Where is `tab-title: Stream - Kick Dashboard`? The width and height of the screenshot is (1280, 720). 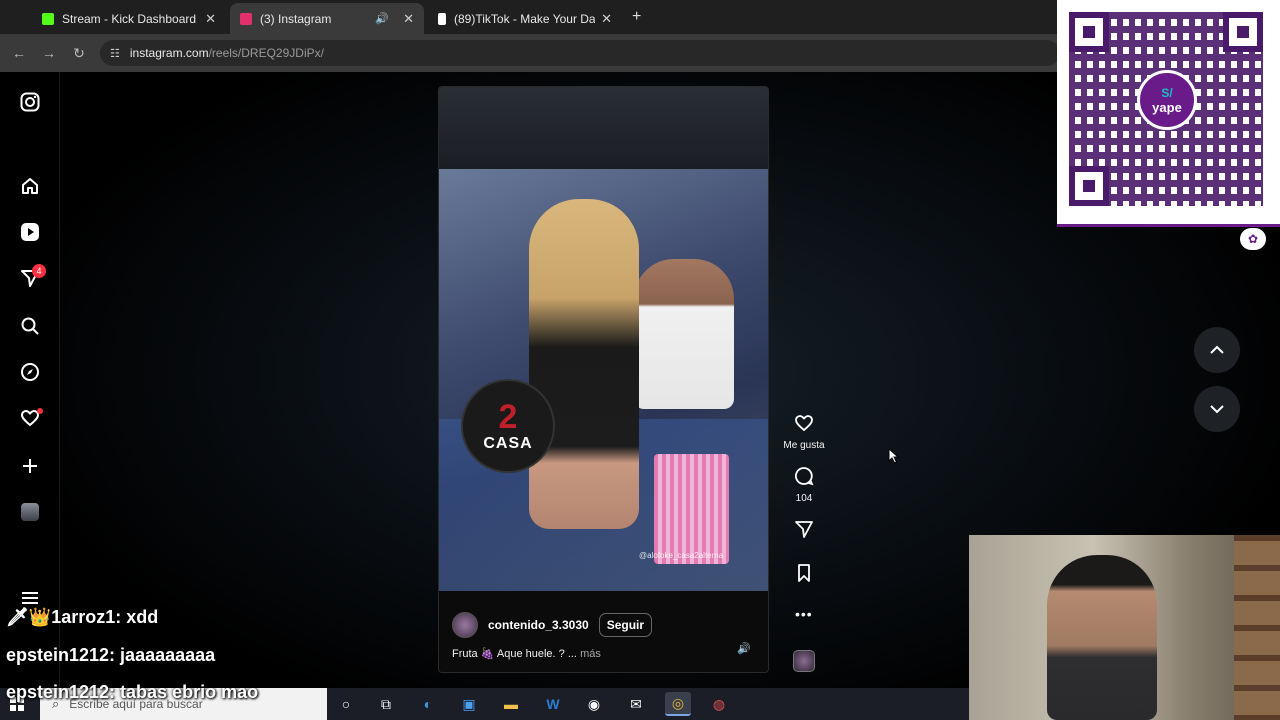
tab-title: Stream - Kick Dashboard is located at coordinates (129, 18).